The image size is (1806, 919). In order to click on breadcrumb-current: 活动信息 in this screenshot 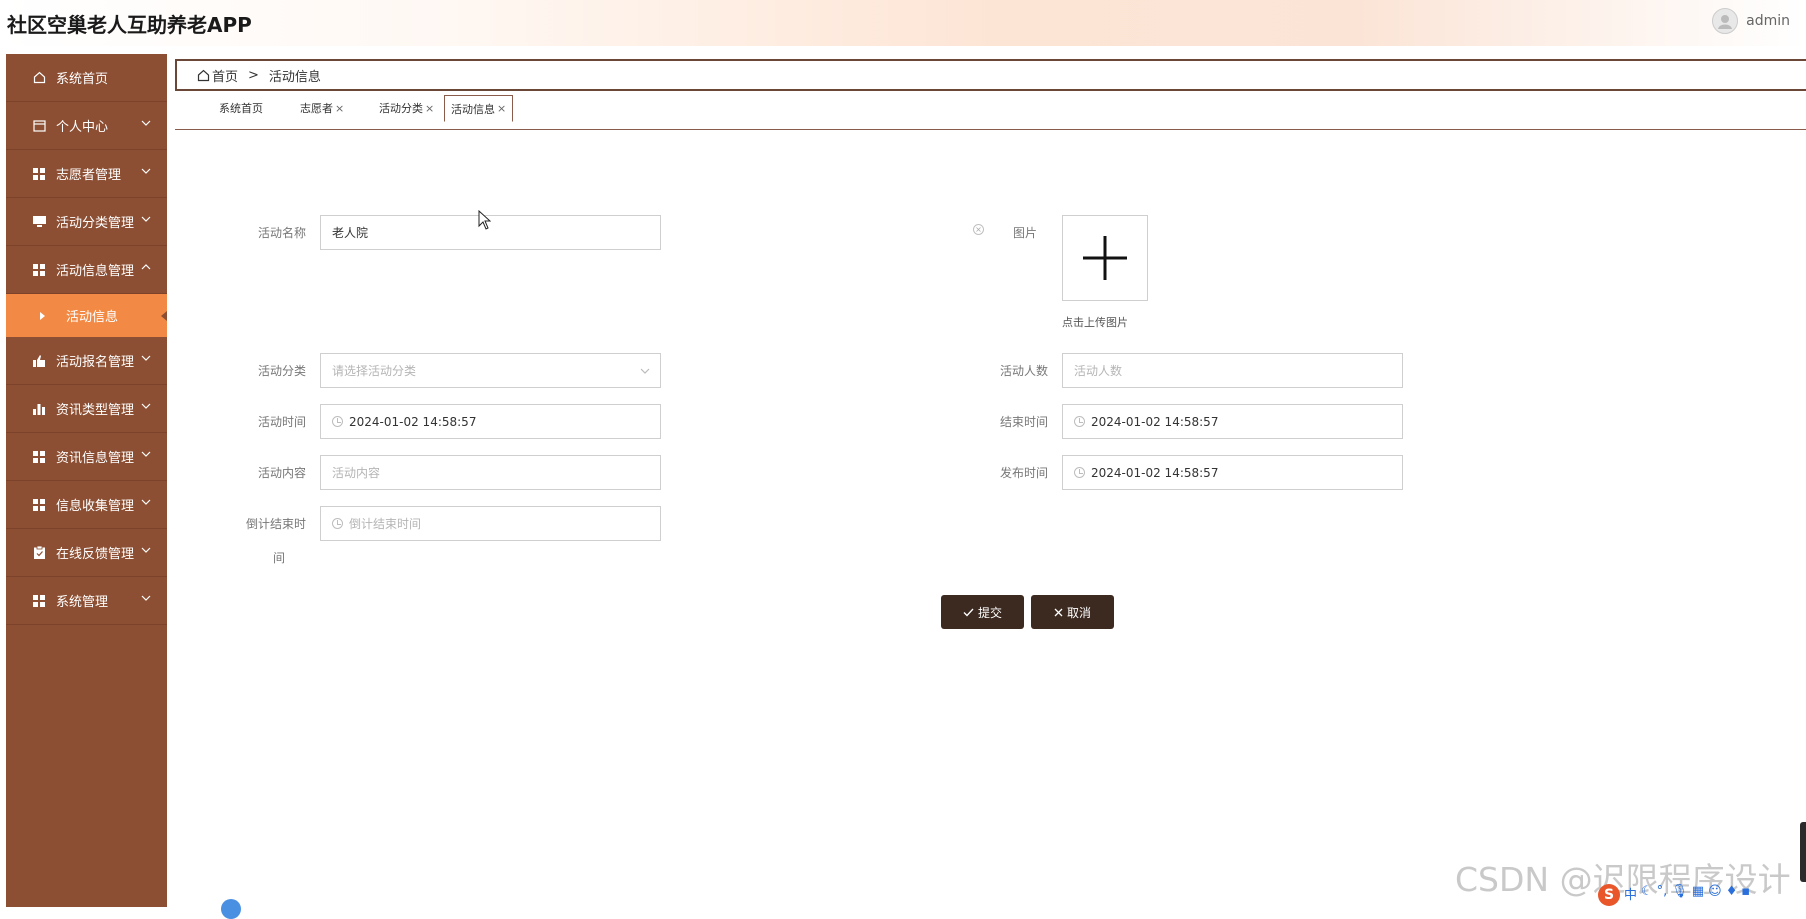, I will do `click(294, 77)`.